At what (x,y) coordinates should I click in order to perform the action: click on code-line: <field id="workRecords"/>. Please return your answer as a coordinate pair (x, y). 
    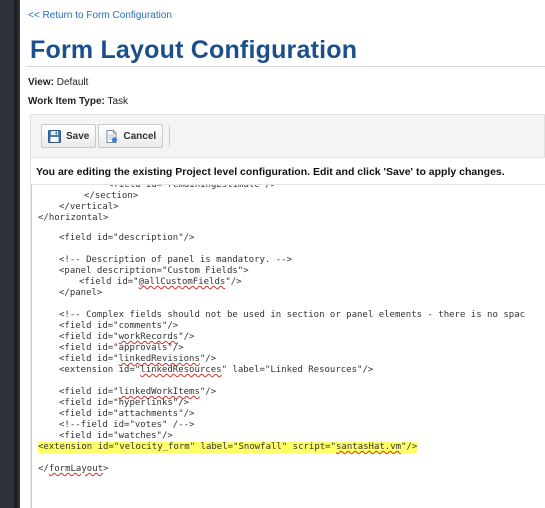
    Looking at the image, I should click on (126, 337).